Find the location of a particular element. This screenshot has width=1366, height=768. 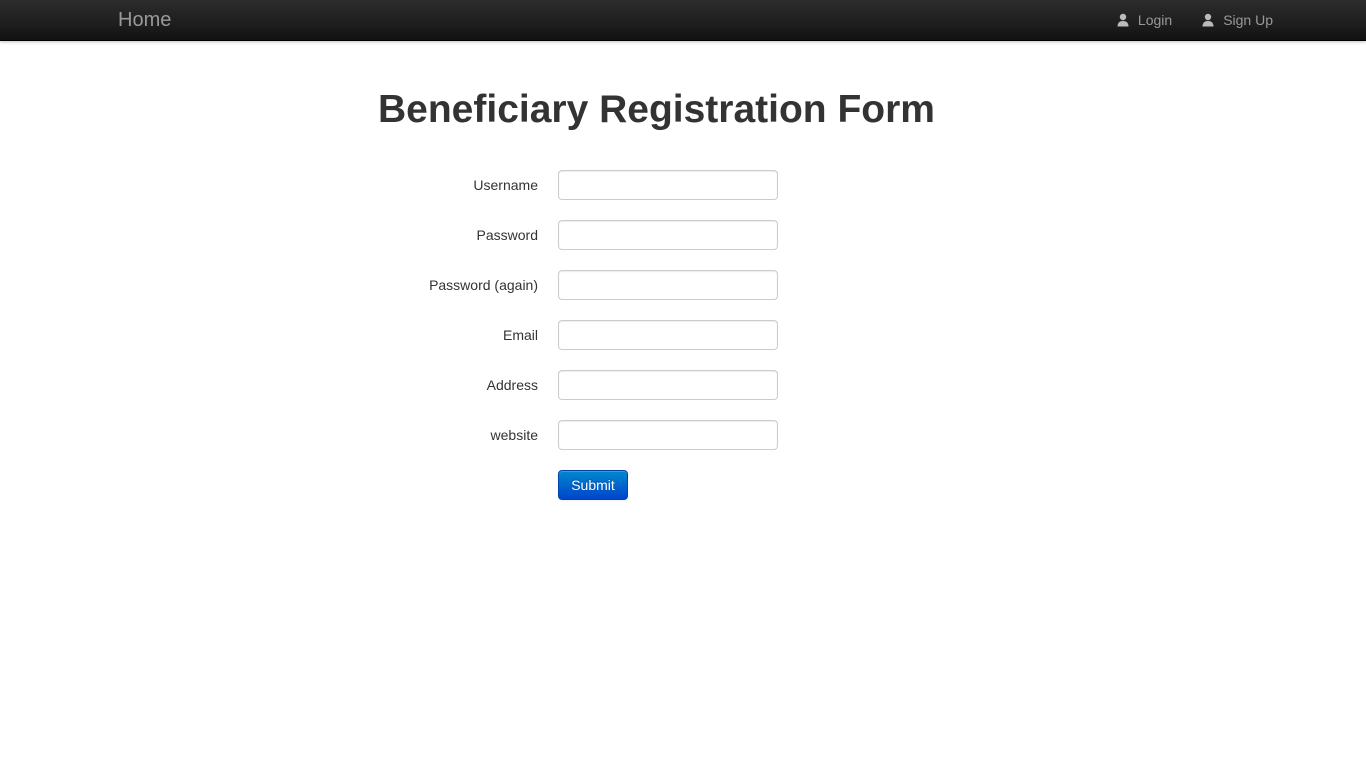

top-navbar: Home Login Sign Up is located at coordinates (683, 20).